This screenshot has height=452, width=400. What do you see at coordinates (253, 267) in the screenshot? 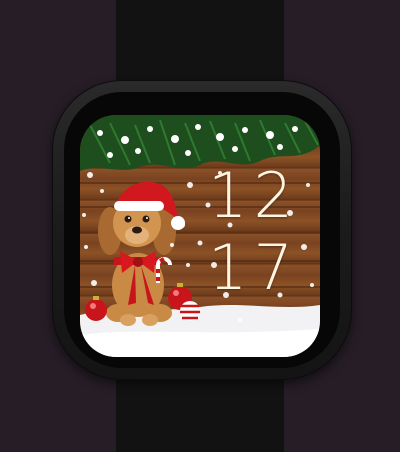
I see `clock-minutes: 17` at bounding box center [253, 267].